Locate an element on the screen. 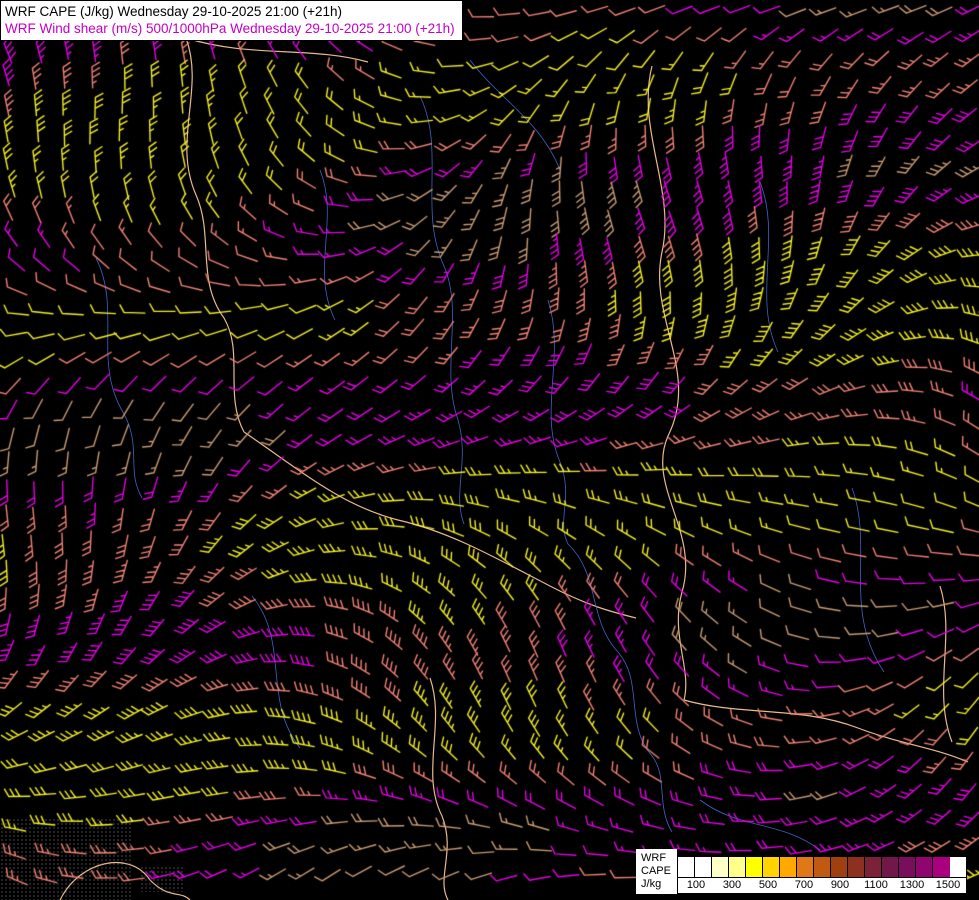 The image size is (979, 900). legend-label-box: WRF CAPE J/kg is located at coordinates (656, 871).